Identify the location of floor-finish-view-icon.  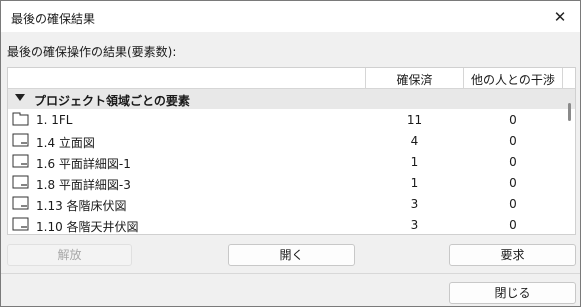
(20, 203).